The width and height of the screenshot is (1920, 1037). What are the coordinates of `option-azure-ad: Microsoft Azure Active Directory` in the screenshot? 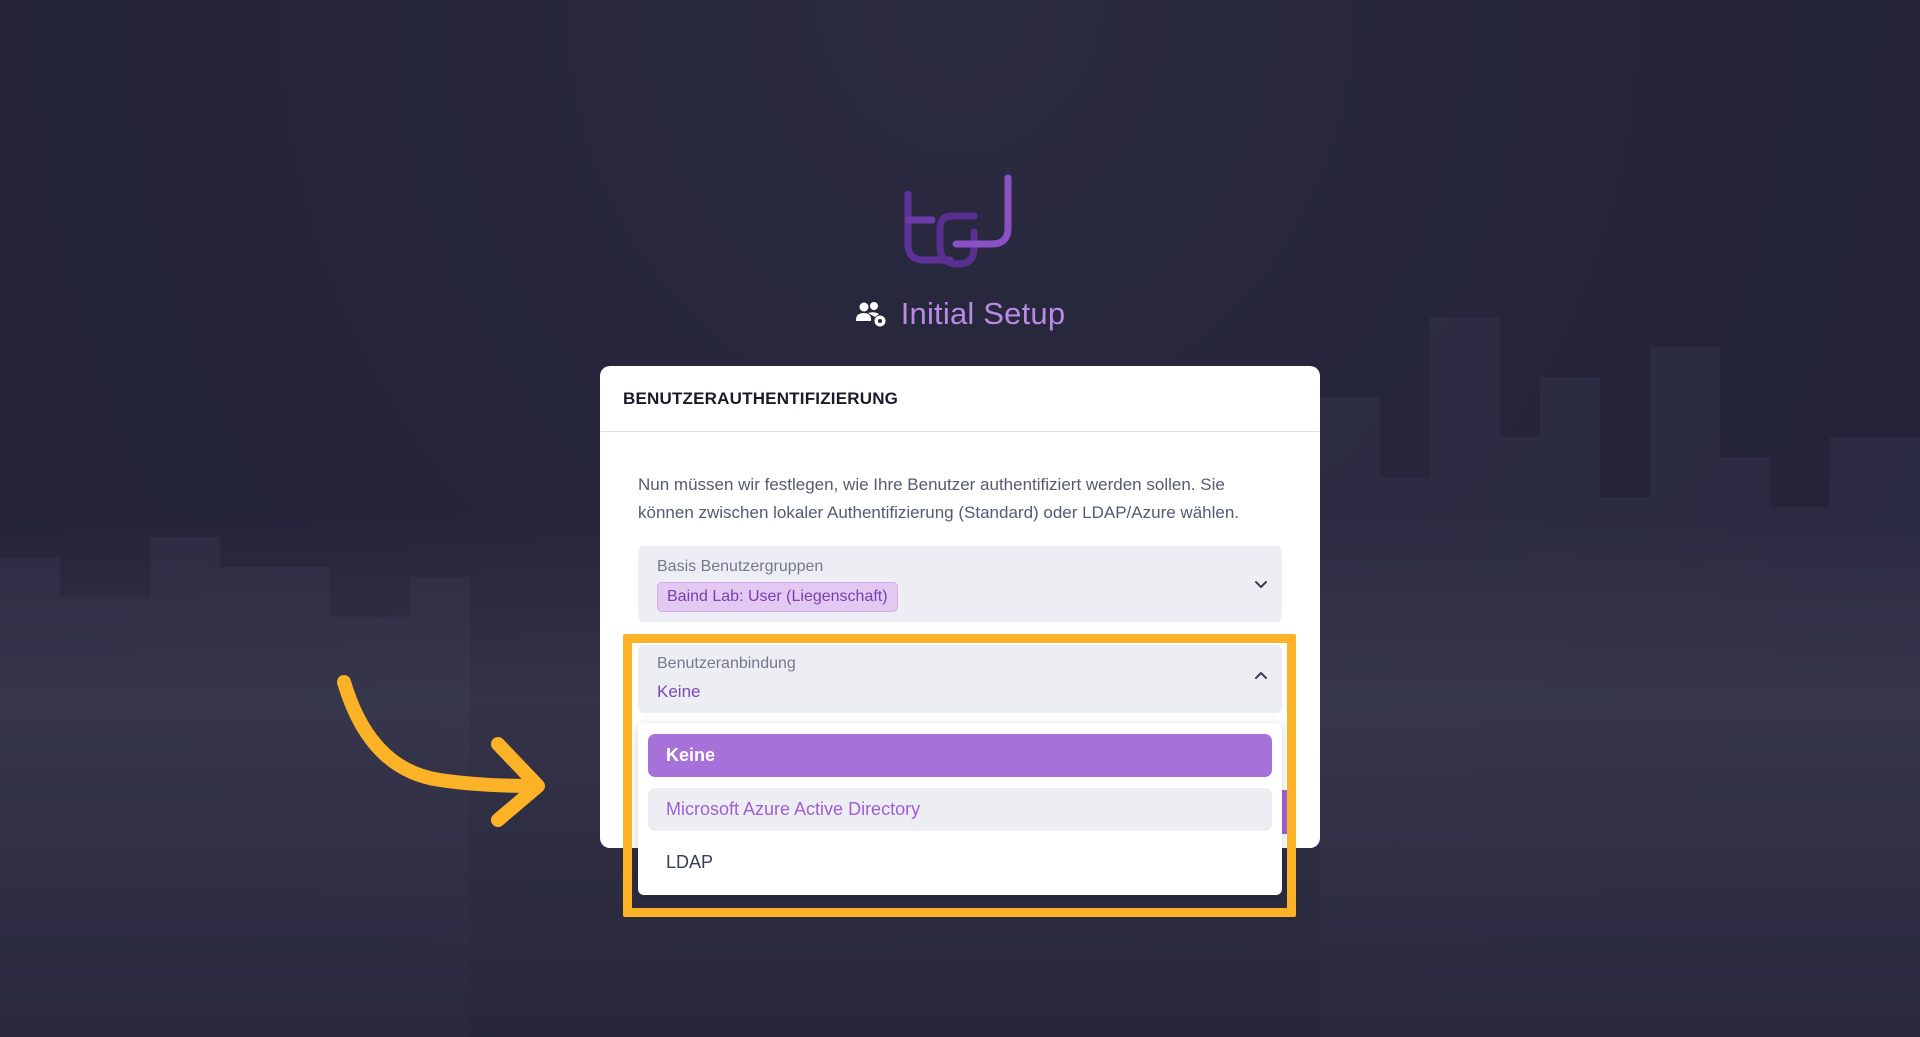 It's located at (960, 809).